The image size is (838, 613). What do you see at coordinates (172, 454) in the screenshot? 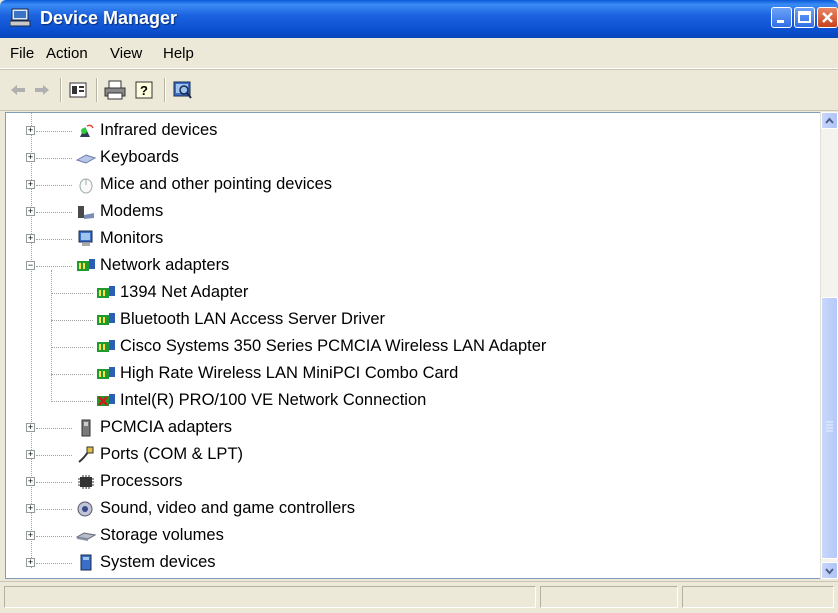
I see `tree-item-label: Ports (COM & LPT)` at bounding box center [172, 454].